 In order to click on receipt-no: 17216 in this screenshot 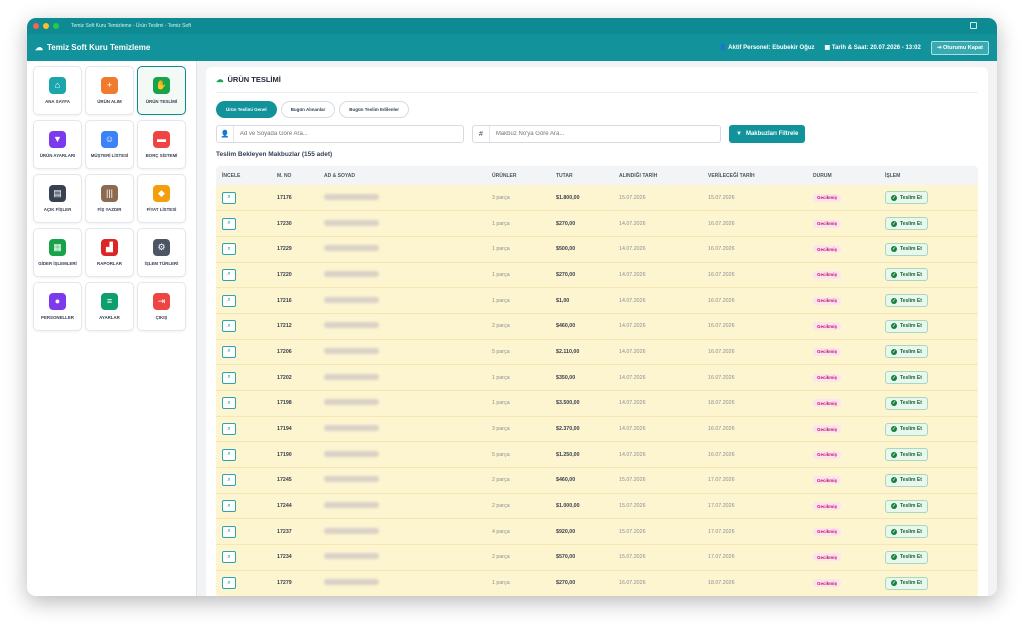, I will do `click(284, 300)`.